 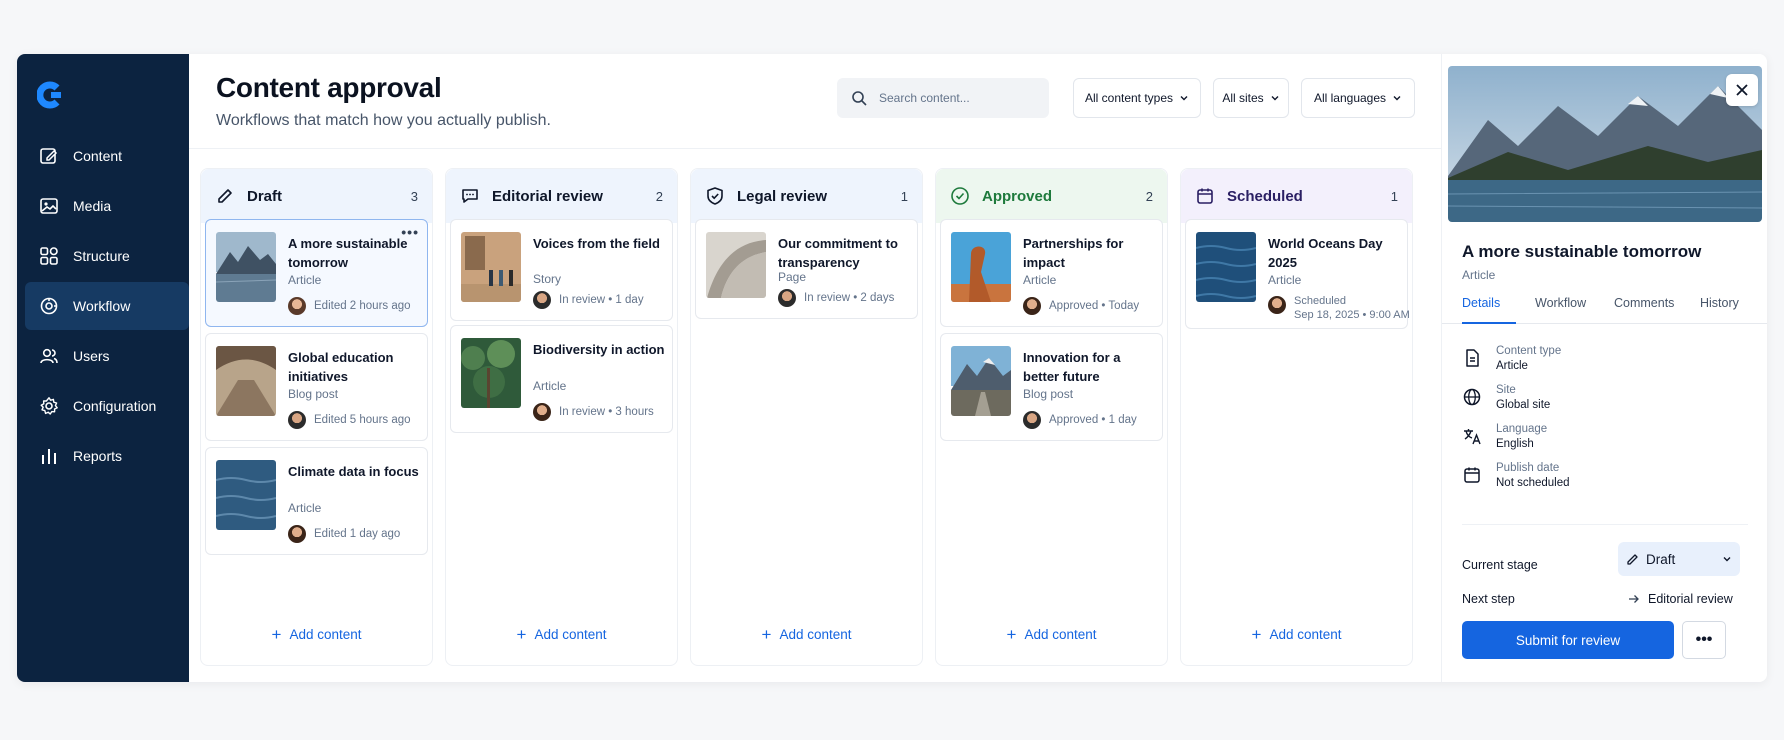 What do you see at coordinates (353, 471) in the screenshot?
I see `card-title: Climate data in focus` at bounding box center [353, 471].